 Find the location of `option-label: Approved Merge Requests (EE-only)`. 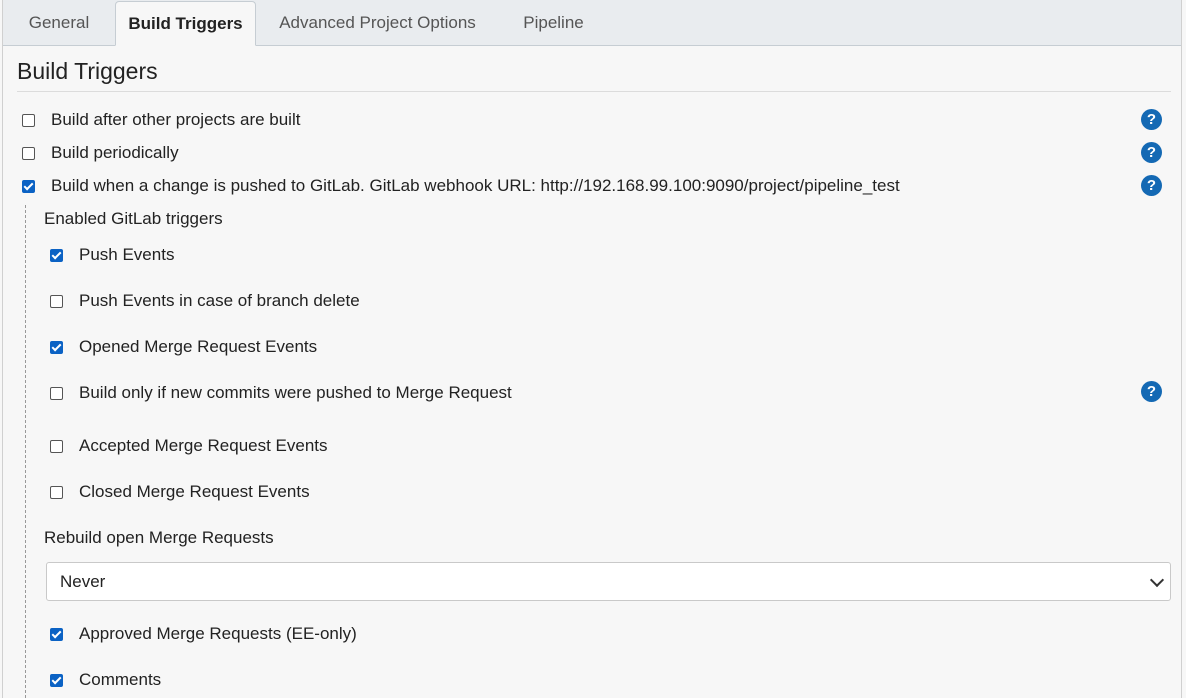

option-label: Approved Merge Requests (EE-only) is located at coordinates (218, 633).